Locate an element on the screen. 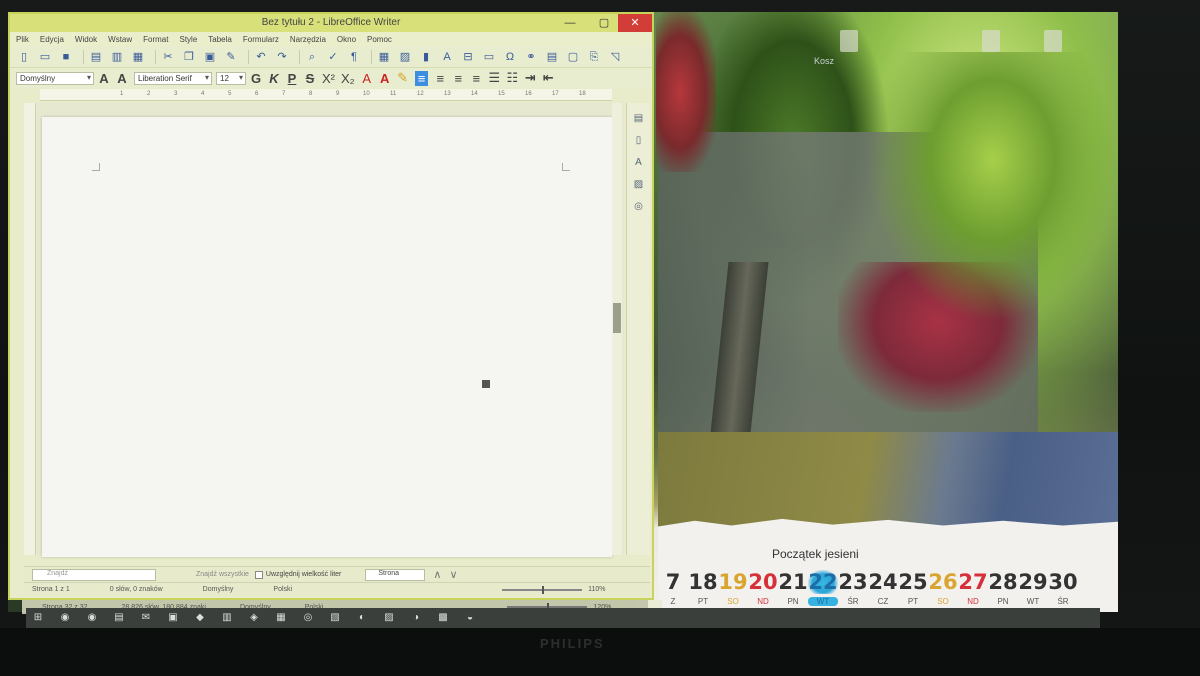  taskbar-app-icon: ◑ is located at coordinates (416, 618).